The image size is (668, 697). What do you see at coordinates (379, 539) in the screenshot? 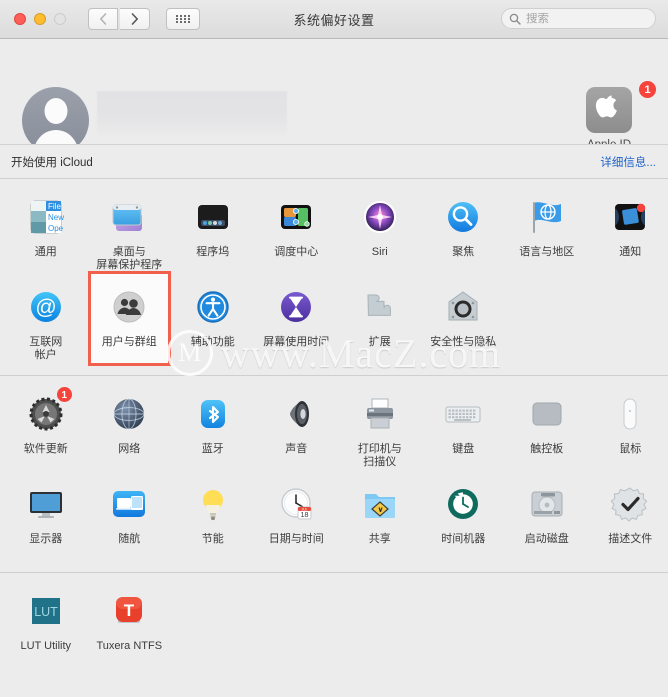
I see `pane-label: 共享` at bounding box center [379, 539].